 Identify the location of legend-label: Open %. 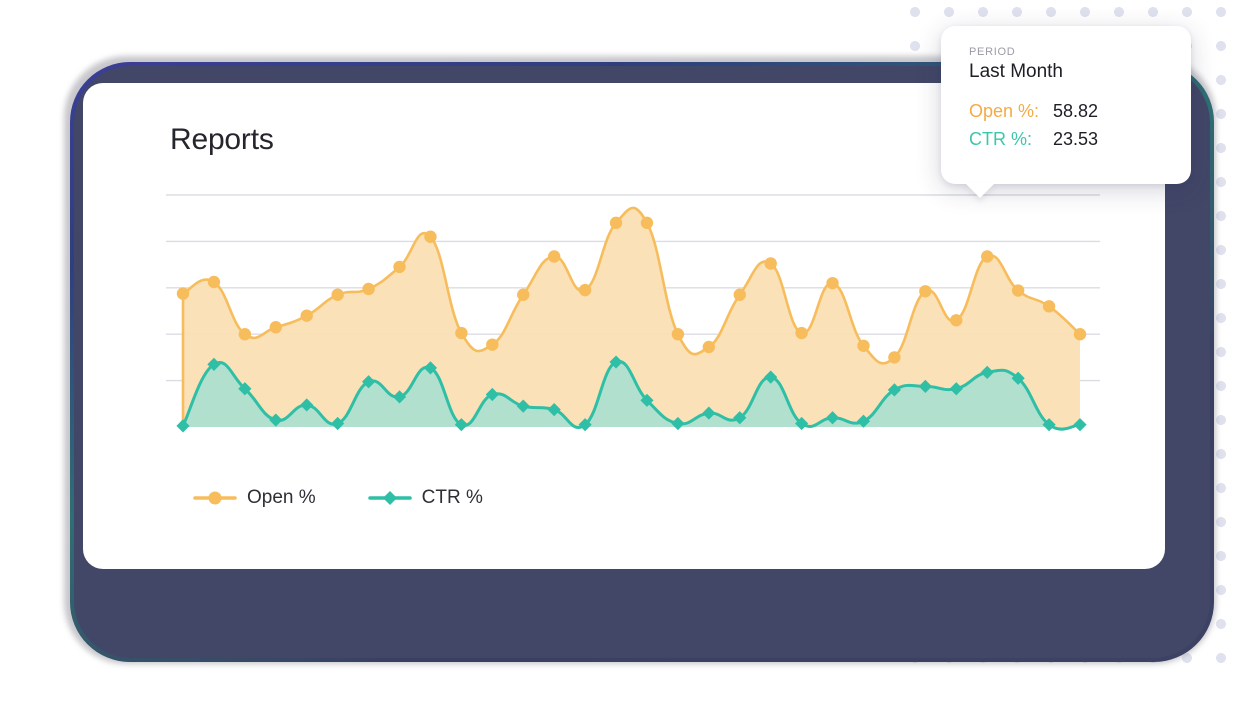
(281, 497).